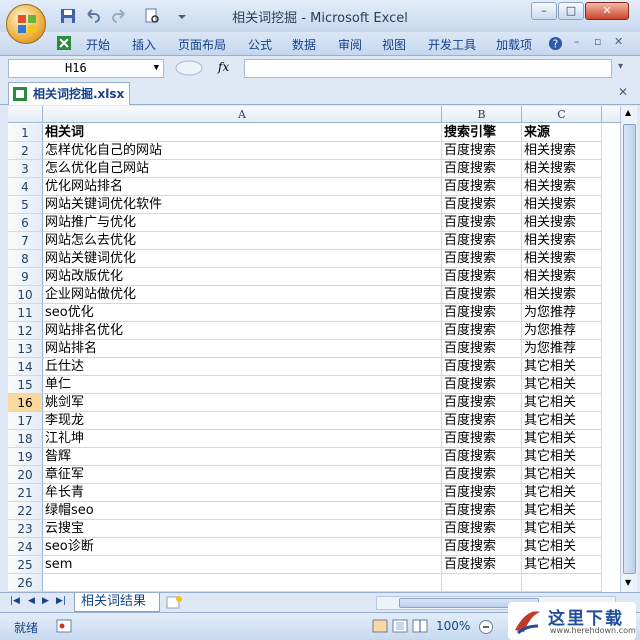 The image size is (640, 640). What do you see at coordinates (202, 44) in the screenshot?
I see `tab-page-layout: 页面布局` at bounding box center [202, 44].